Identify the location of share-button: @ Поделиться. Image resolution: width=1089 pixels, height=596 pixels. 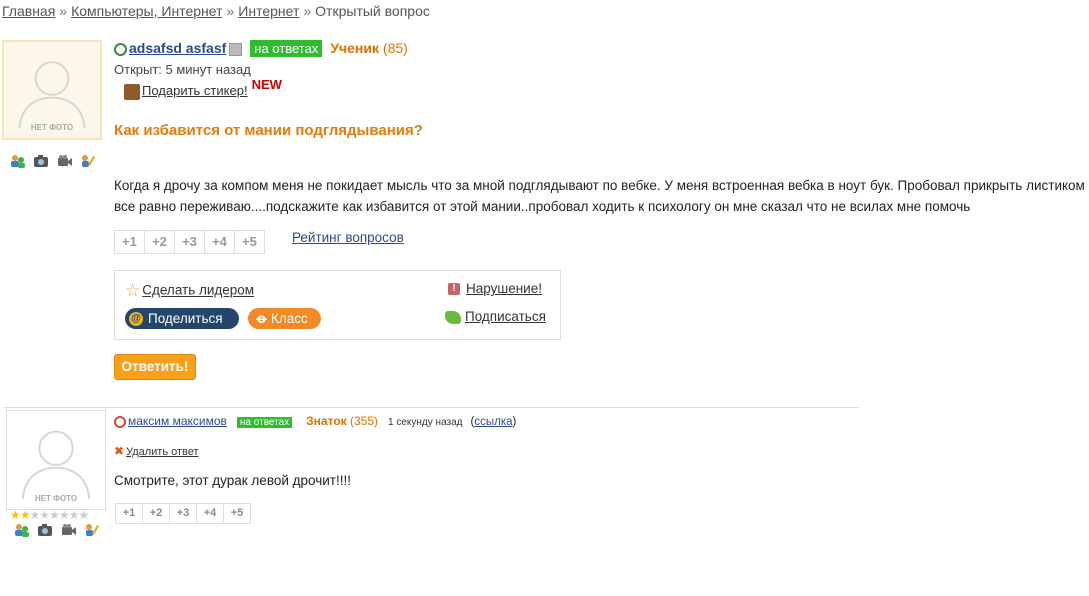
(182, 318).